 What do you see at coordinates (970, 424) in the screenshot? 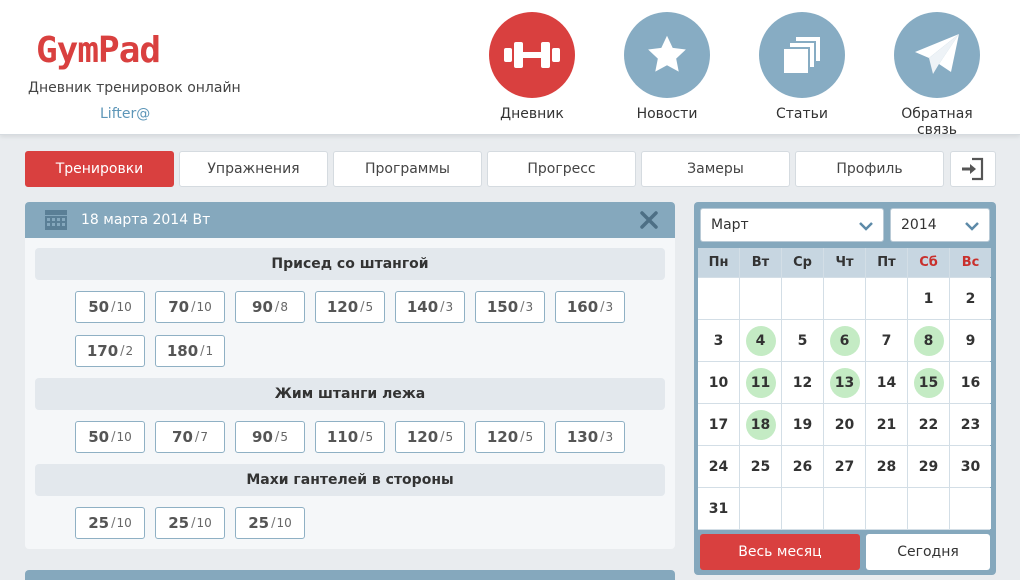
I see `calendar-day: 23` at bounding box center [970, 424].